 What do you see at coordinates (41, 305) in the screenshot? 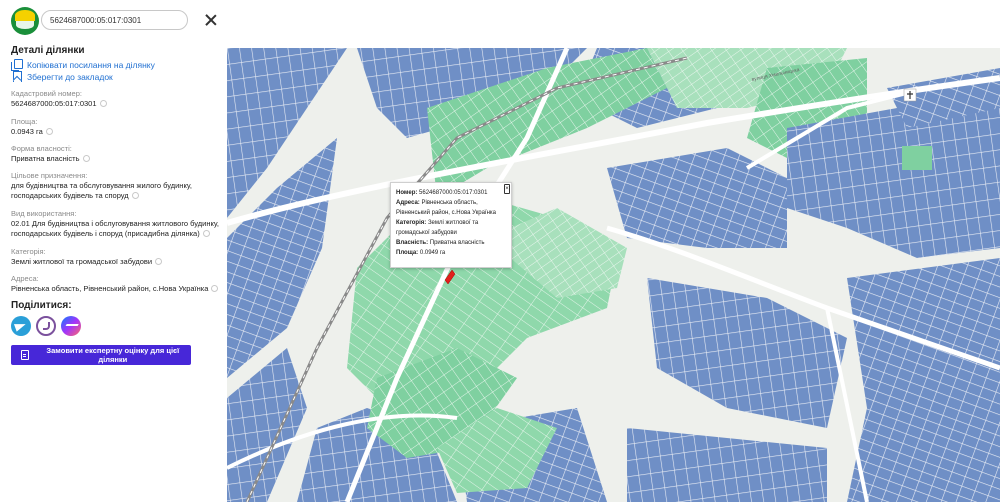
I see `share-title: Поділитися:` at bounding box center [41, 305].